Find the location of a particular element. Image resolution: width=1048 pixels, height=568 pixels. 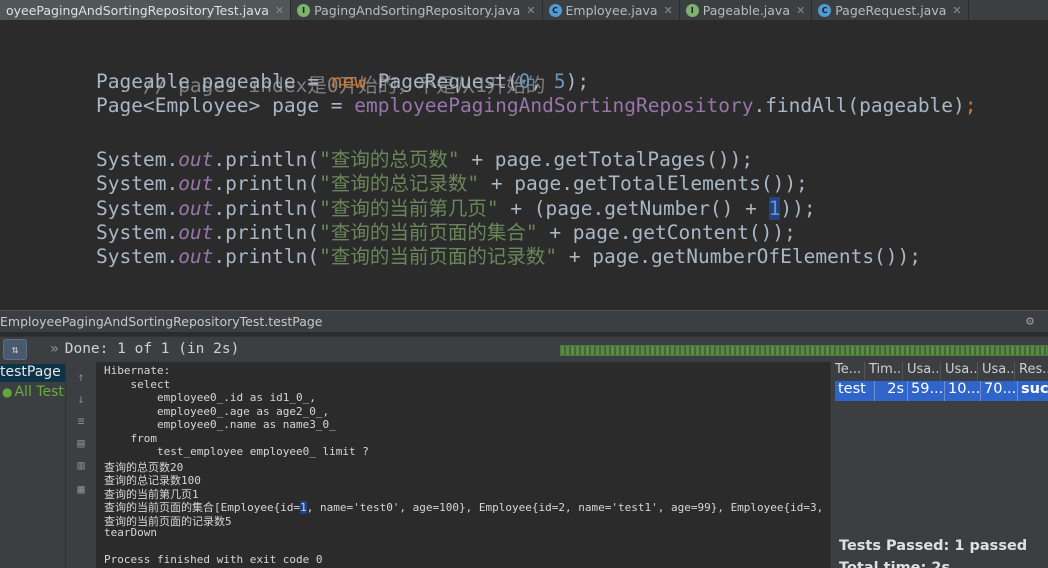

console-line: employee0_.name as name3_0_ is located at coordinates (220, 424).